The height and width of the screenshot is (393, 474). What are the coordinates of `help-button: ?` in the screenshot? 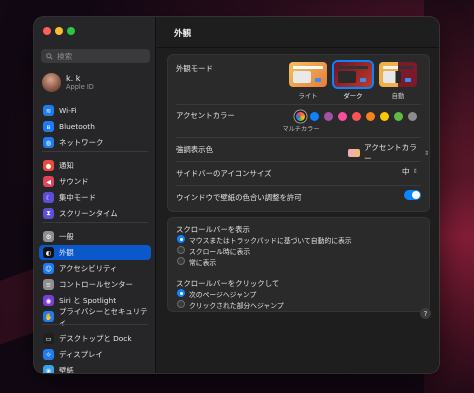 It's located at (425, 313).